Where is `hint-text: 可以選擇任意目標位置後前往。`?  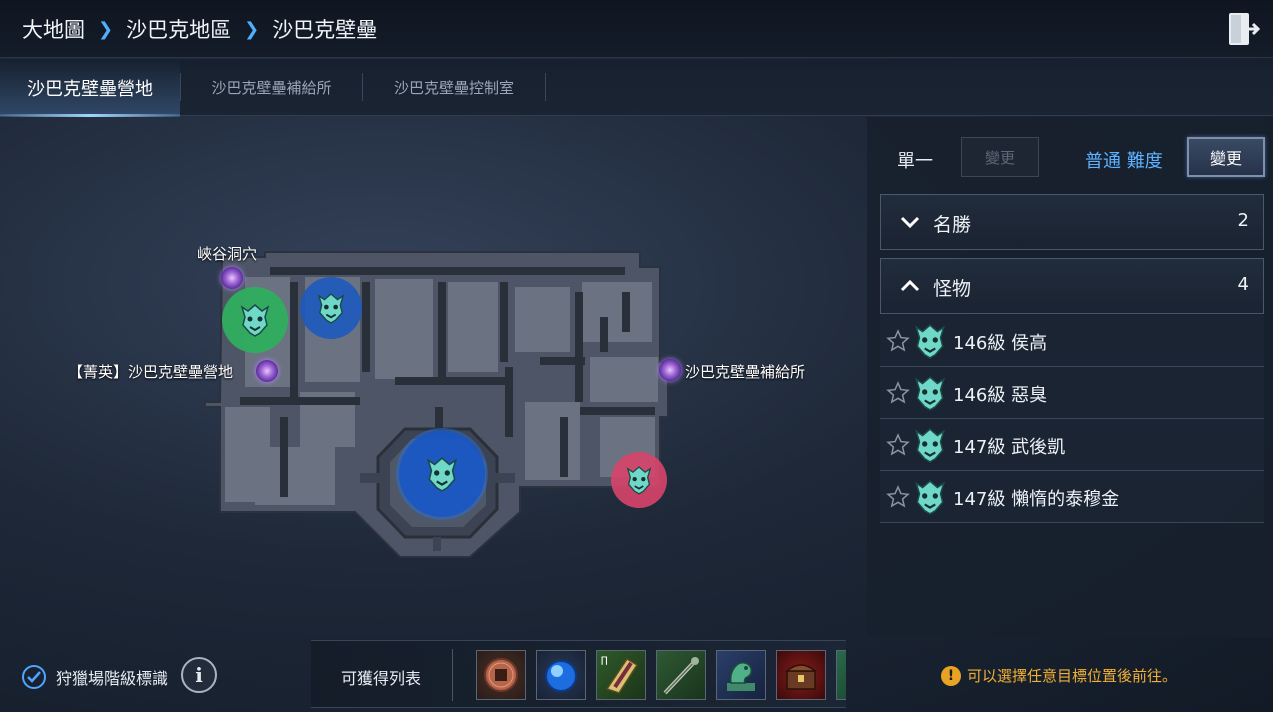
hint-text: 可以選擇任意目標位置後前往。 is located at coordinates (1072, 676).